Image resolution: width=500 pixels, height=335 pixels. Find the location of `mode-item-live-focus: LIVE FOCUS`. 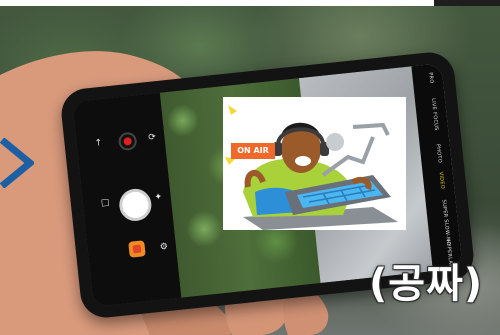

mode-item-live-focus: LIVE FOCUS is located at coordinates (431, 115).